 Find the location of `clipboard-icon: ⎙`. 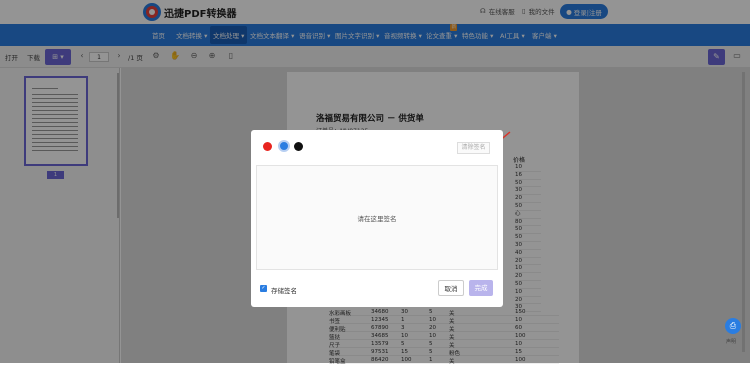

clipboard-icon: ⎙ is located at coordinates (733, 325).